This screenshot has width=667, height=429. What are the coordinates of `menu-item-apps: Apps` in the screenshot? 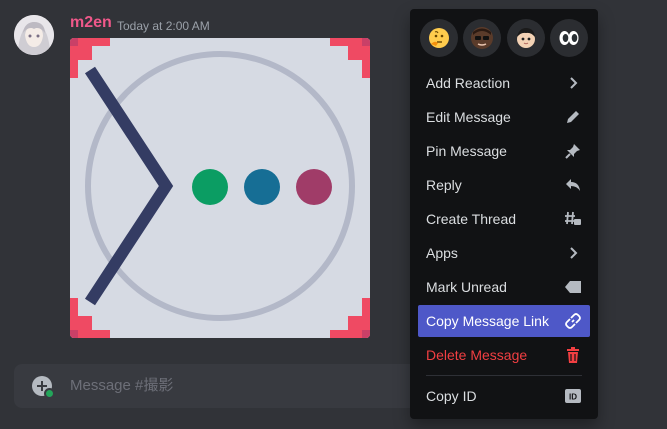 It's located at (504, 253).